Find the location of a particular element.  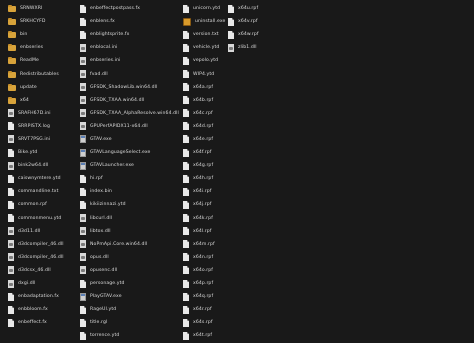

file-name: GFSDK_ShadowLib.win64.dll is located at coordinates (124, 87).